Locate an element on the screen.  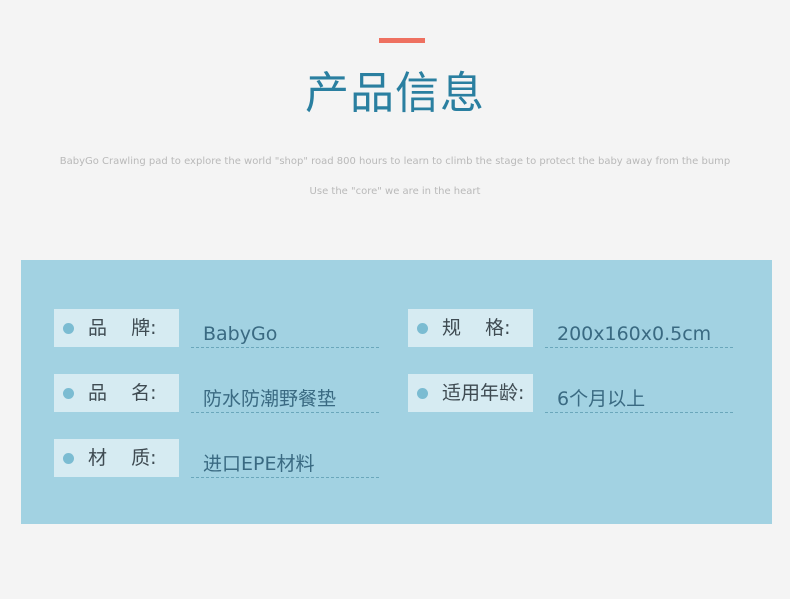
field-product-name: 品 名: 防水防潮野餐垫 is located at coordinates (219, 393).